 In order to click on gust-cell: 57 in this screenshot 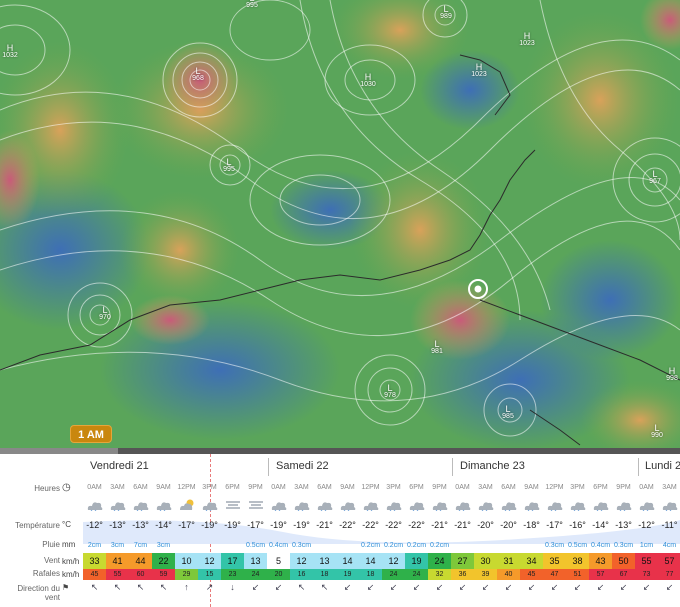, I will do `click(600, 574)`.